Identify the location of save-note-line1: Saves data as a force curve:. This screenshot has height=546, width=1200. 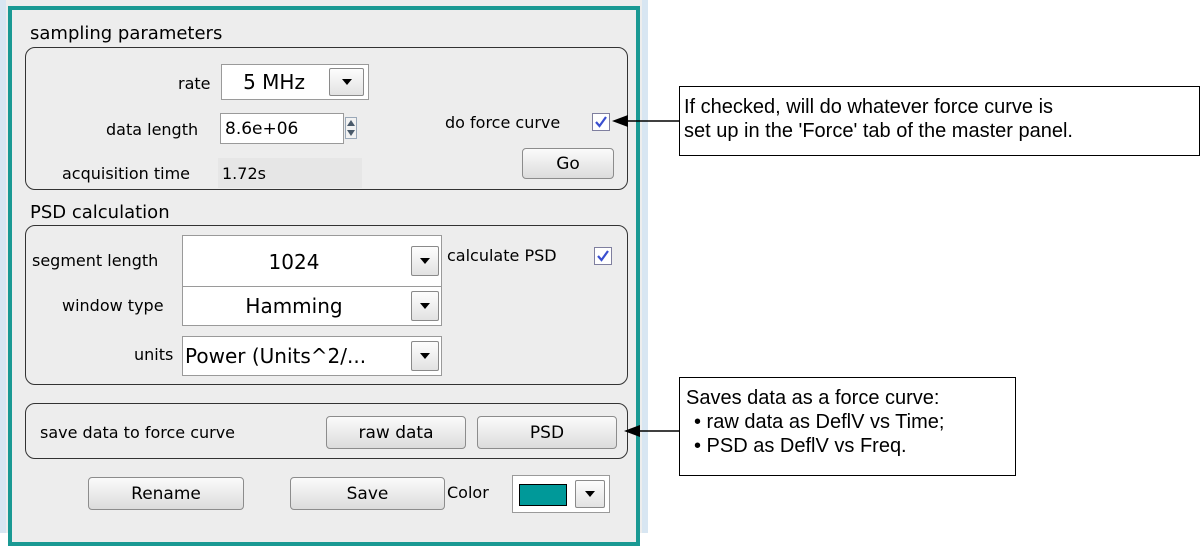
(813, 398).